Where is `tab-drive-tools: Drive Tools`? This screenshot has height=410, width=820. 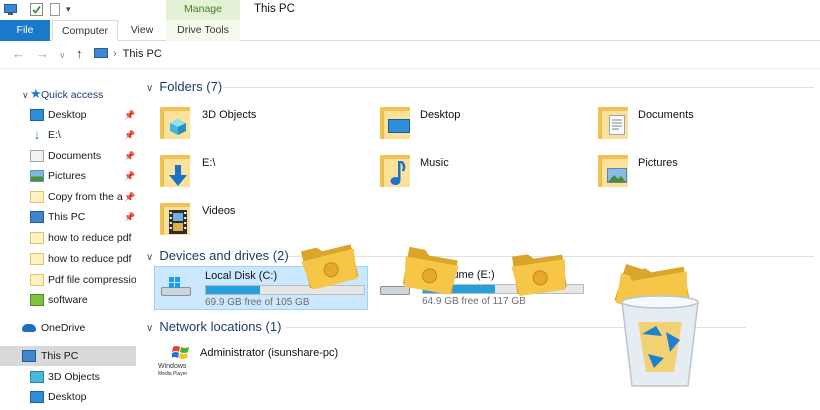 tab-drive-tools: Drive Tools is located at coordinates (203, 30).